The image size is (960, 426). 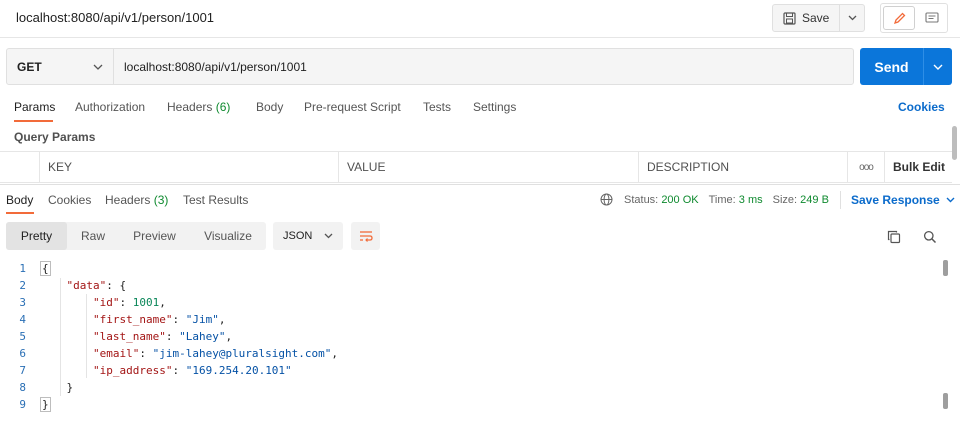 What do you see at coordinates (63, 285) in the screenshot?
I see `code-line: 2 "data": {` at bounding box center [63, 285].